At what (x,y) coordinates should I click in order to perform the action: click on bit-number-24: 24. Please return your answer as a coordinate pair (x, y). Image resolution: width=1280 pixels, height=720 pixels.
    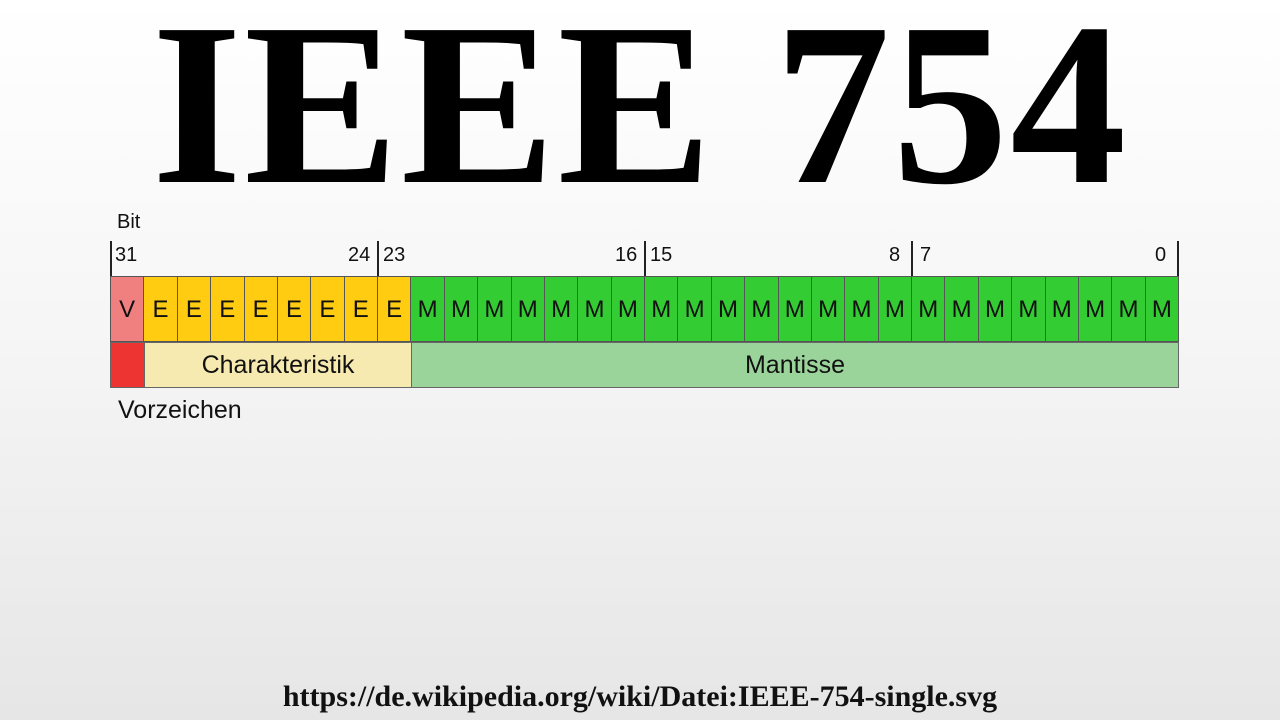
    Looking at the image, I should click on (359, 255).